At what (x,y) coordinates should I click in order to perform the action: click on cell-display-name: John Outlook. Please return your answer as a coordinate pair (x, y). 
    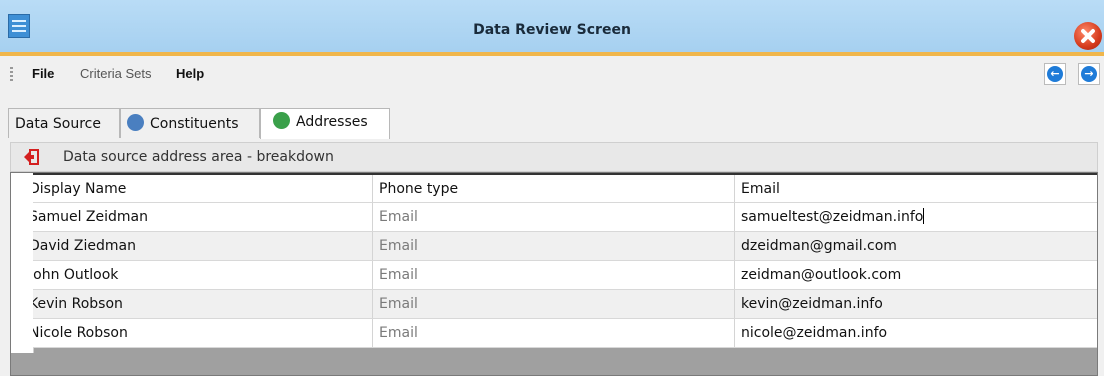
    Looking at the image, I should click on (203, 275).